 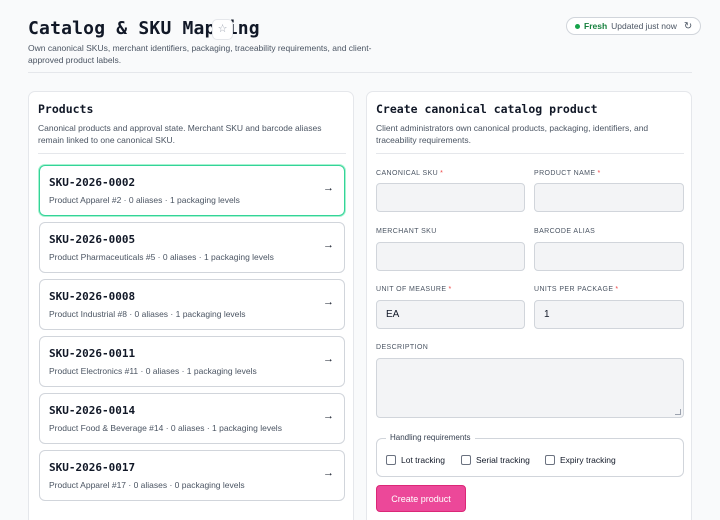 What do you see at coordinates (410, 173) in the screenshot?
I see `canonical-sku-label: CANONICAL SKU *` at bounding box center [410, 173].